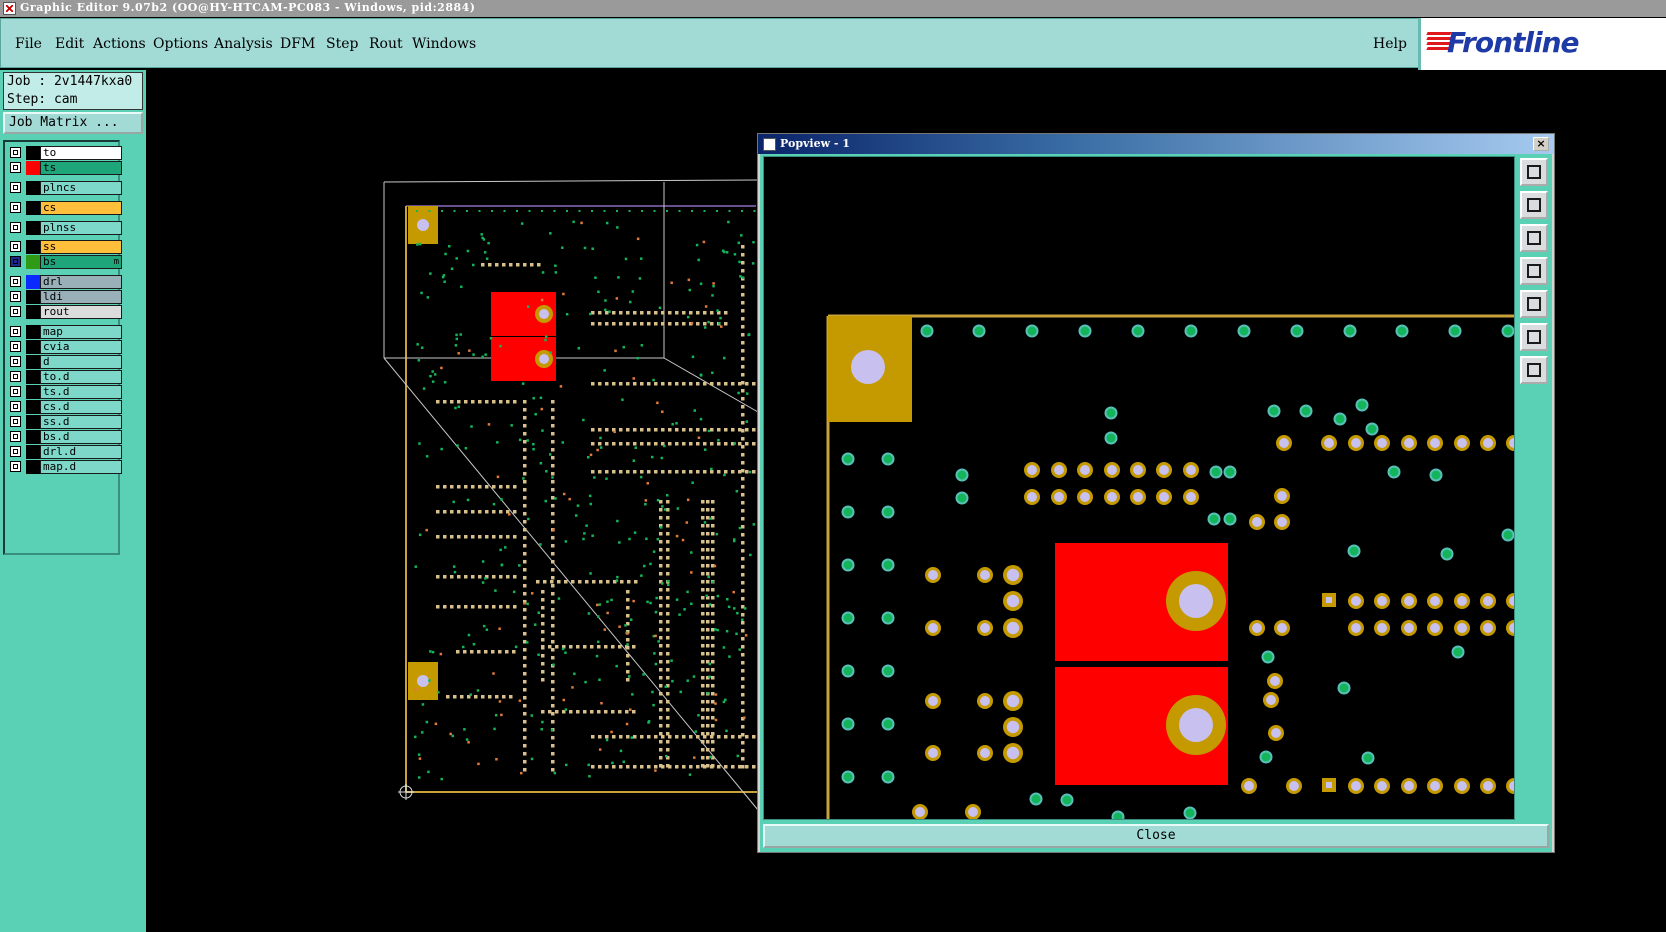 This screenshot has width=1666, height=932. What do you see at coordinates (1390, 44) in the screenshot?
I see `menu-help: Help` at bounding box center [1390, 44].